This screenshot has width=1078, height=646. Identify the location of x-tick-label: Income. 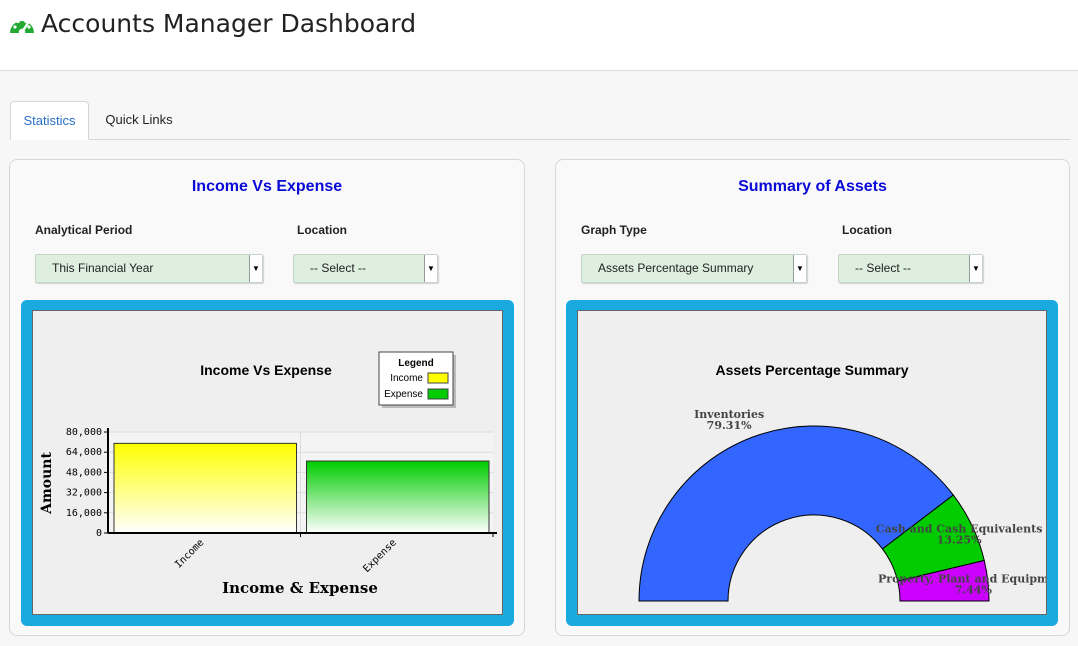
(189, 553).